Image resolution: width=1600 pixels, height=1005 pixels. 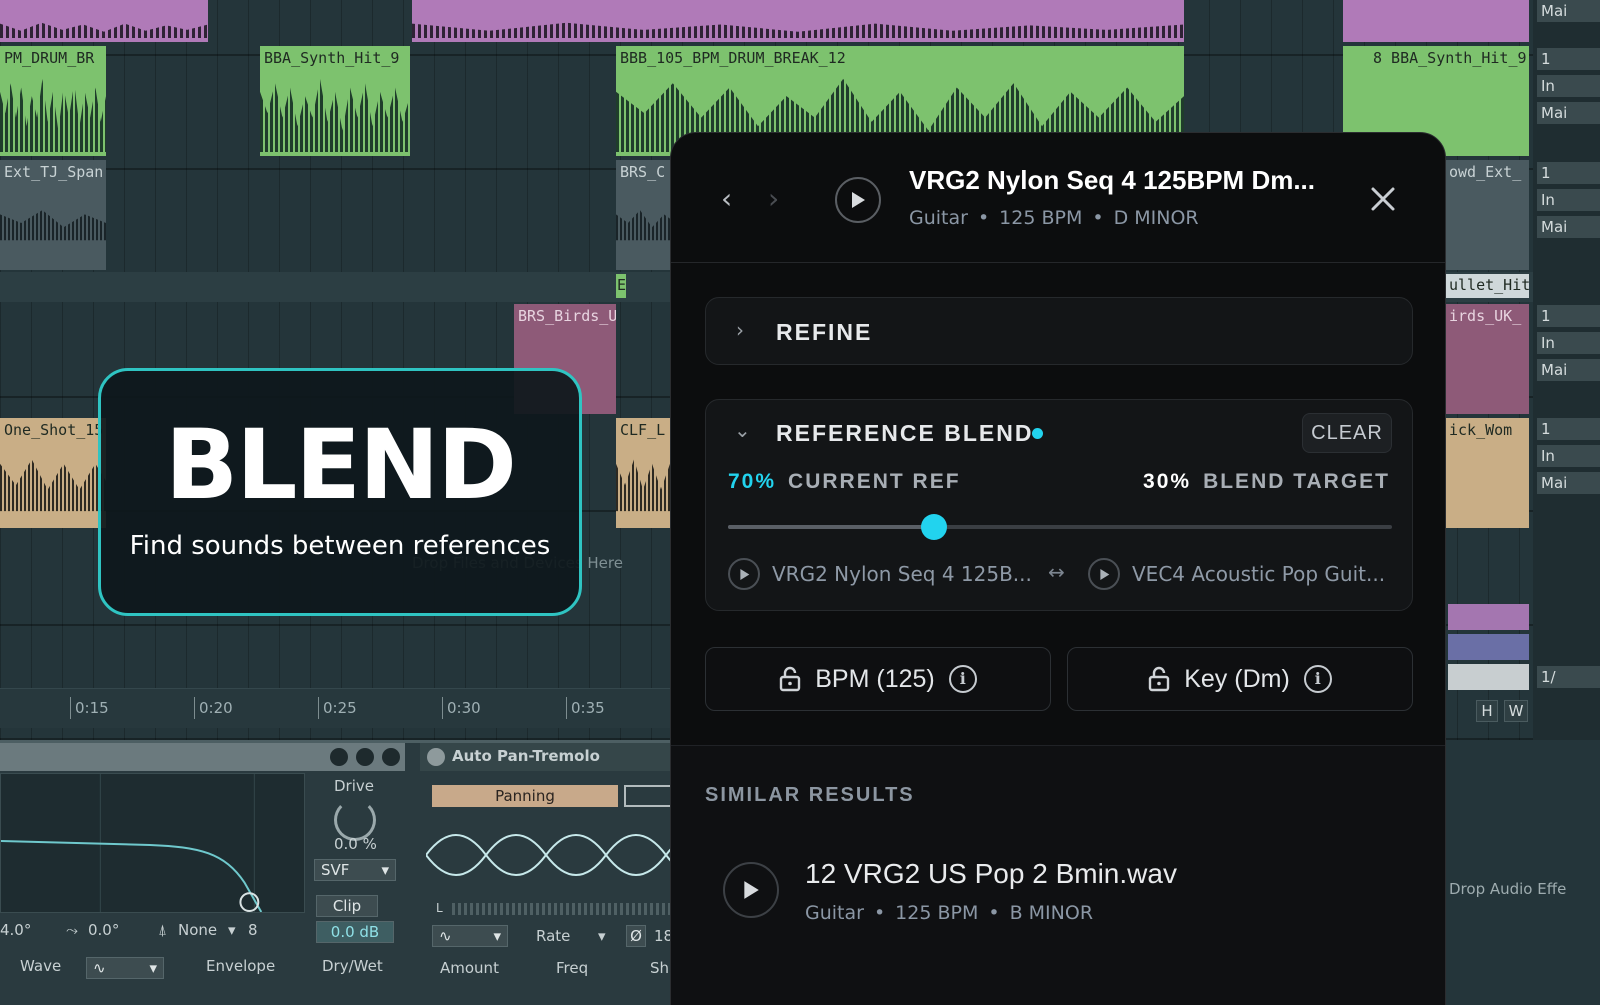 What do you see at coordinates (355, 932) in the screenshot?
I see `clip-gain-value: 0.0 dB` at bounding box center [355, 932].